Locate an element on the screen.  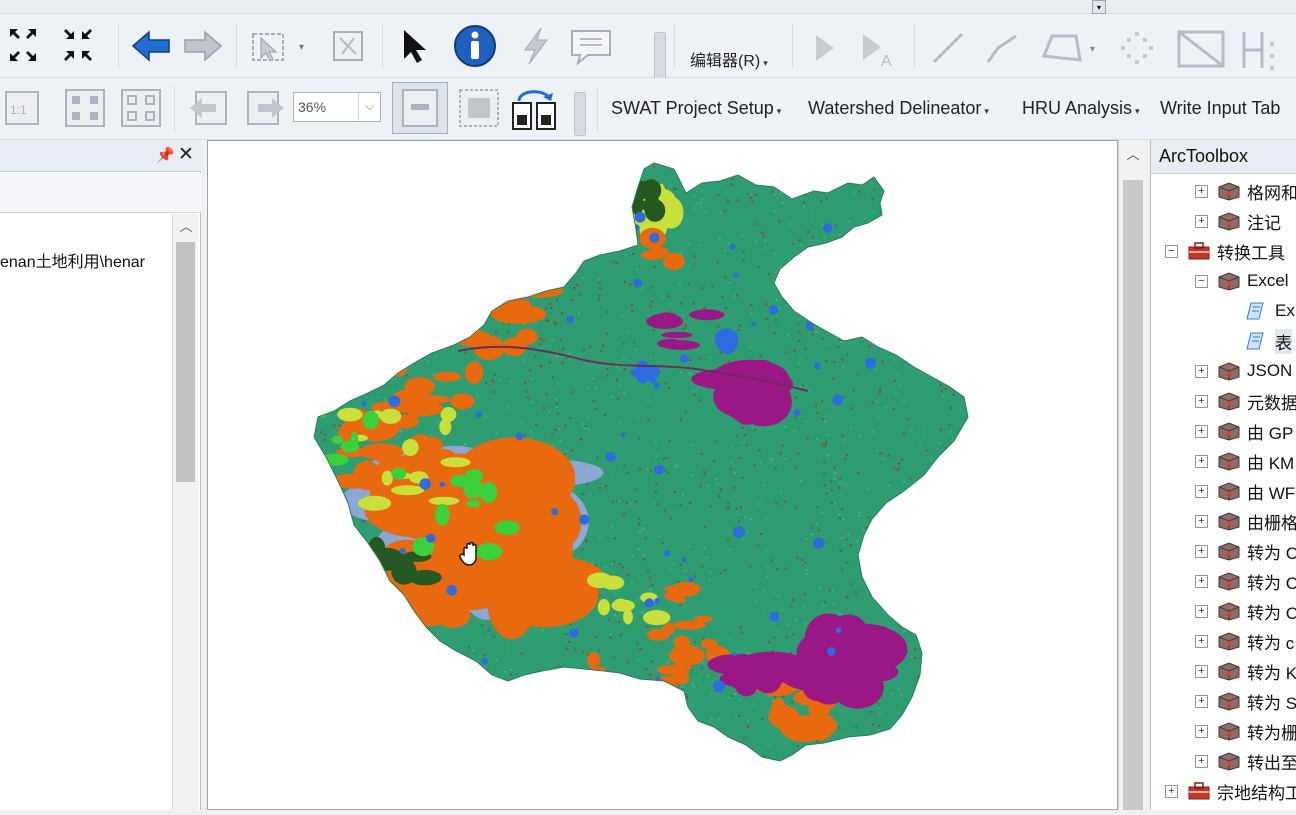
editor-menu: 编辑器(R) ▾ is located at coordinates (729, 59).